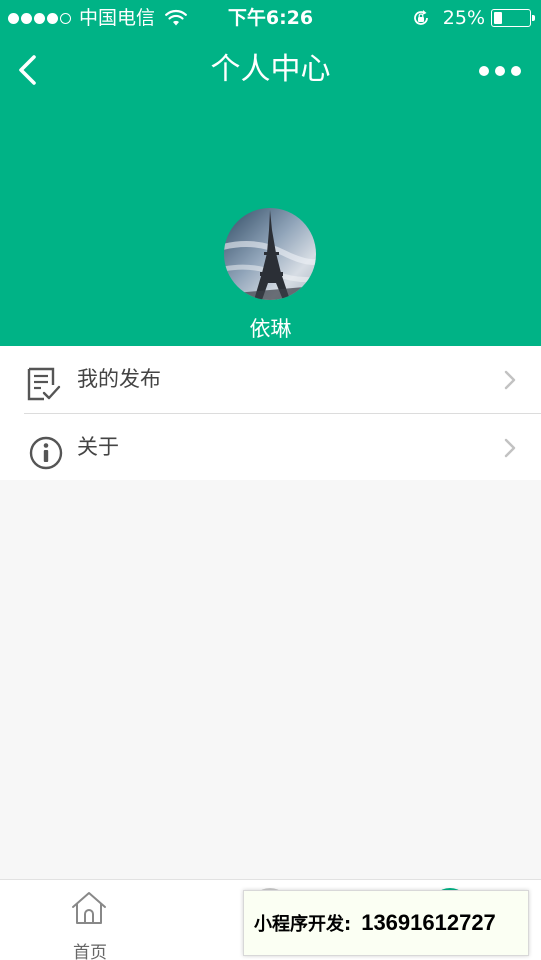 The width and height of the screenshot is (541, 960). What do you see at coordinates (303, 924) in the screenshot?
I see `banner-label: 小程序开发:` at bounding box center [303, 924].